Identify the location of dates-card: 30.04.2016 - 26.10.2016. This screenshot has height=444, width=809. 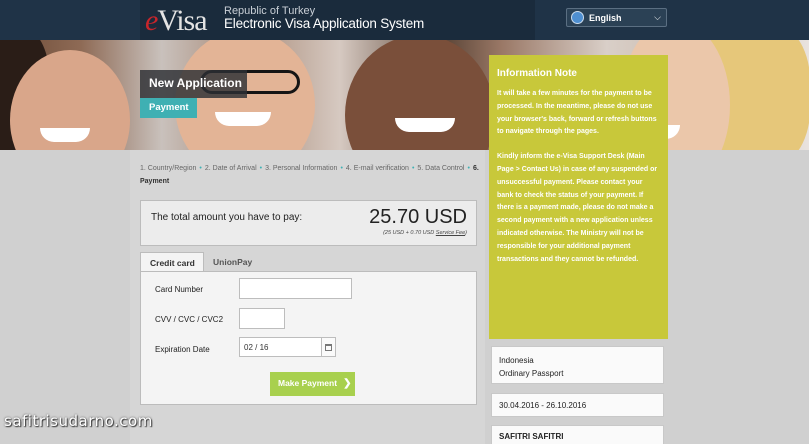
(577, 405).